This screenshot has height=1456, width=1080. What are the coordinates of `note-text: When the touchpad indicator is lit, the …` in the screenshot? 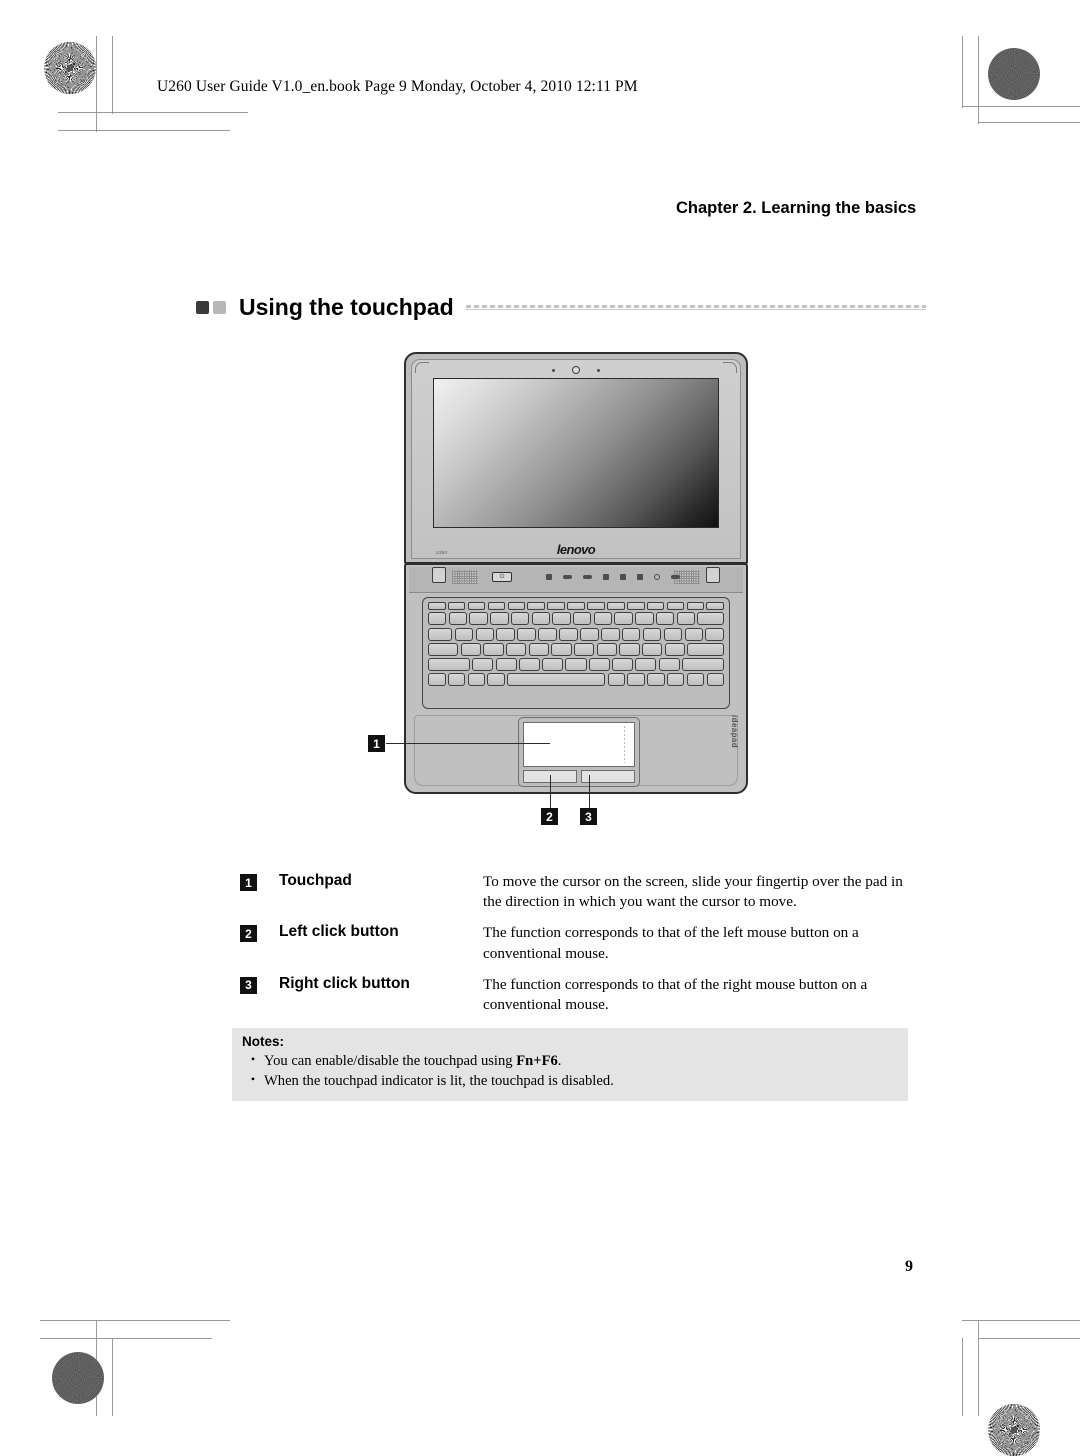 It's located at (439, 1081).